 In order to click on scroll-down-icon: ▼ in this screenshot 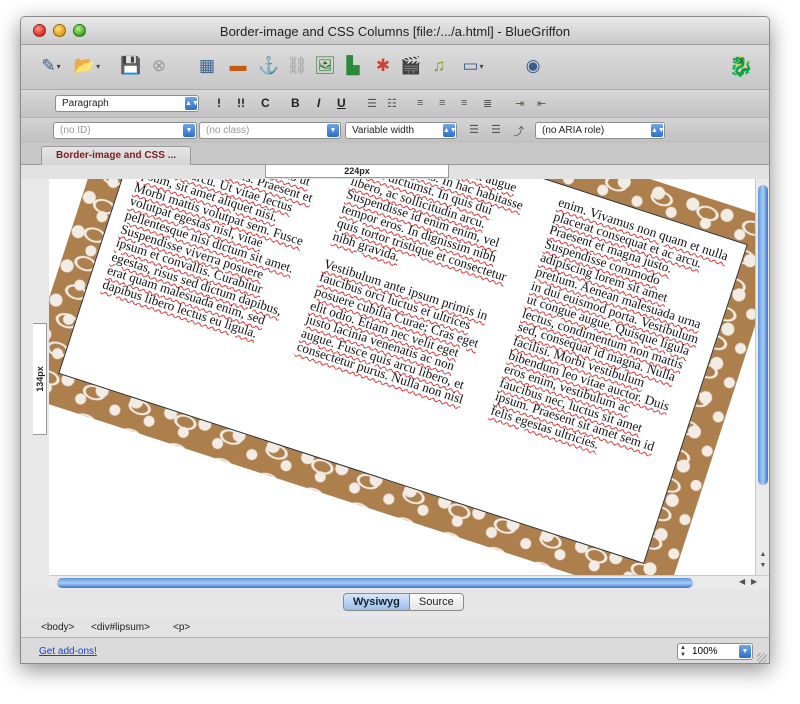, I will do `click(763, 567)`.